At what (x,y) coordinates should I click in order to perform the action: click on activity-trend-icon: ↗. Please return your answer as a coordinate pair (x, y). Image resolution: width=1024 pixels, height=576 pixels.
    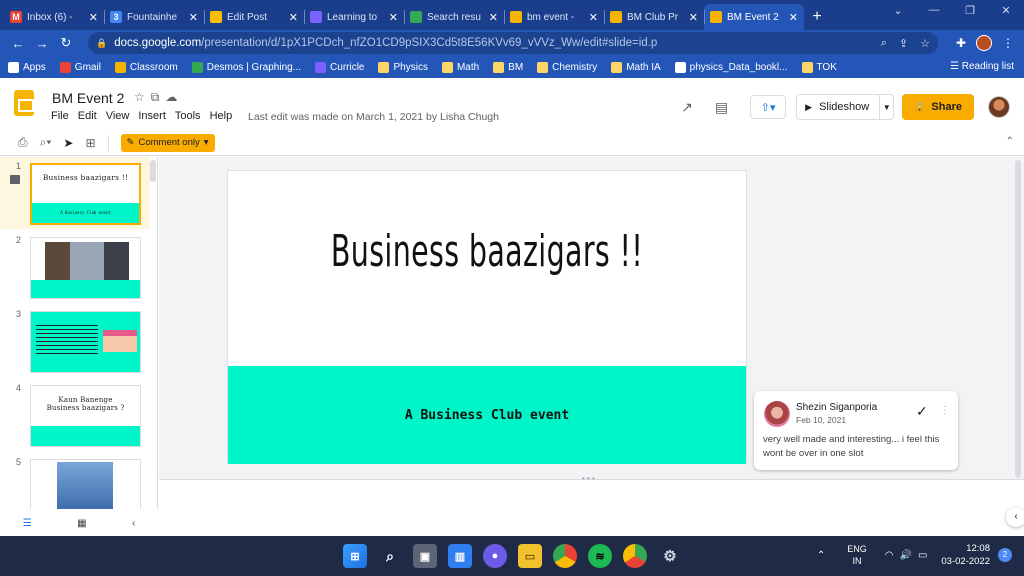
    Looking at the image, I should click on (687, 107).